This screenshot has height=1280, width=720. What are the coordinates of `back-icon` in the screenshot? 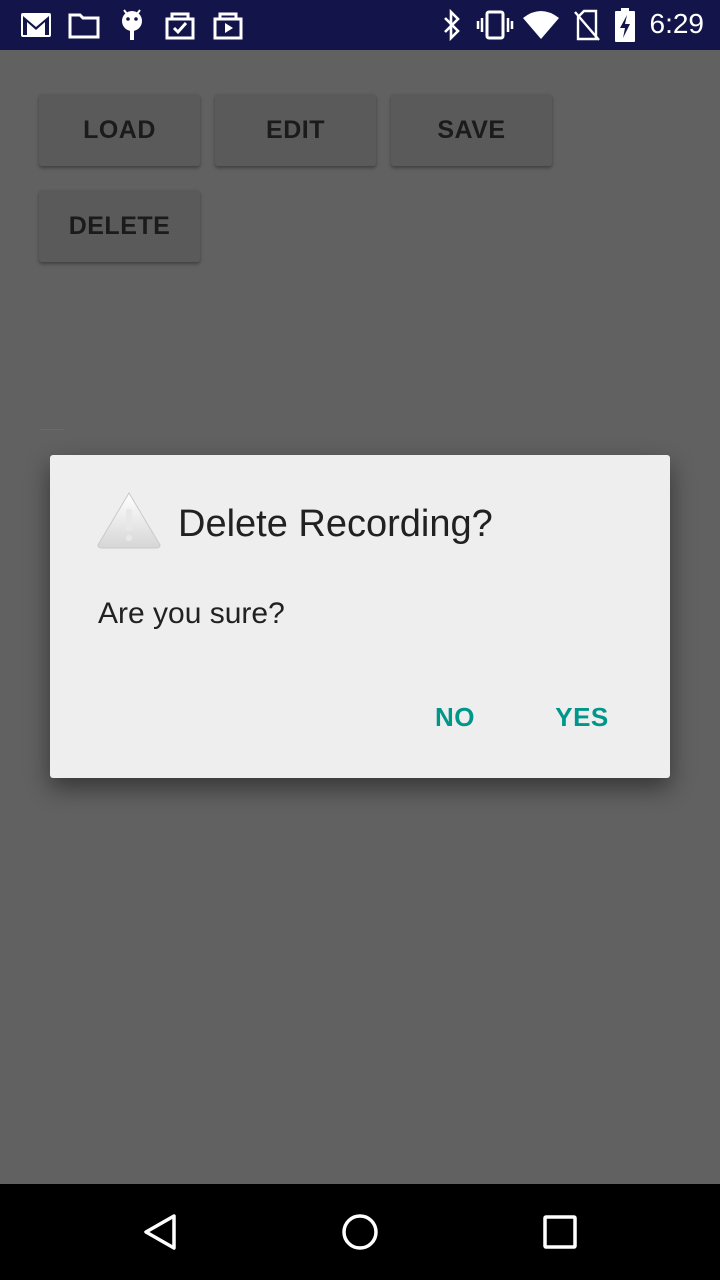 It's located at (160, 1232).